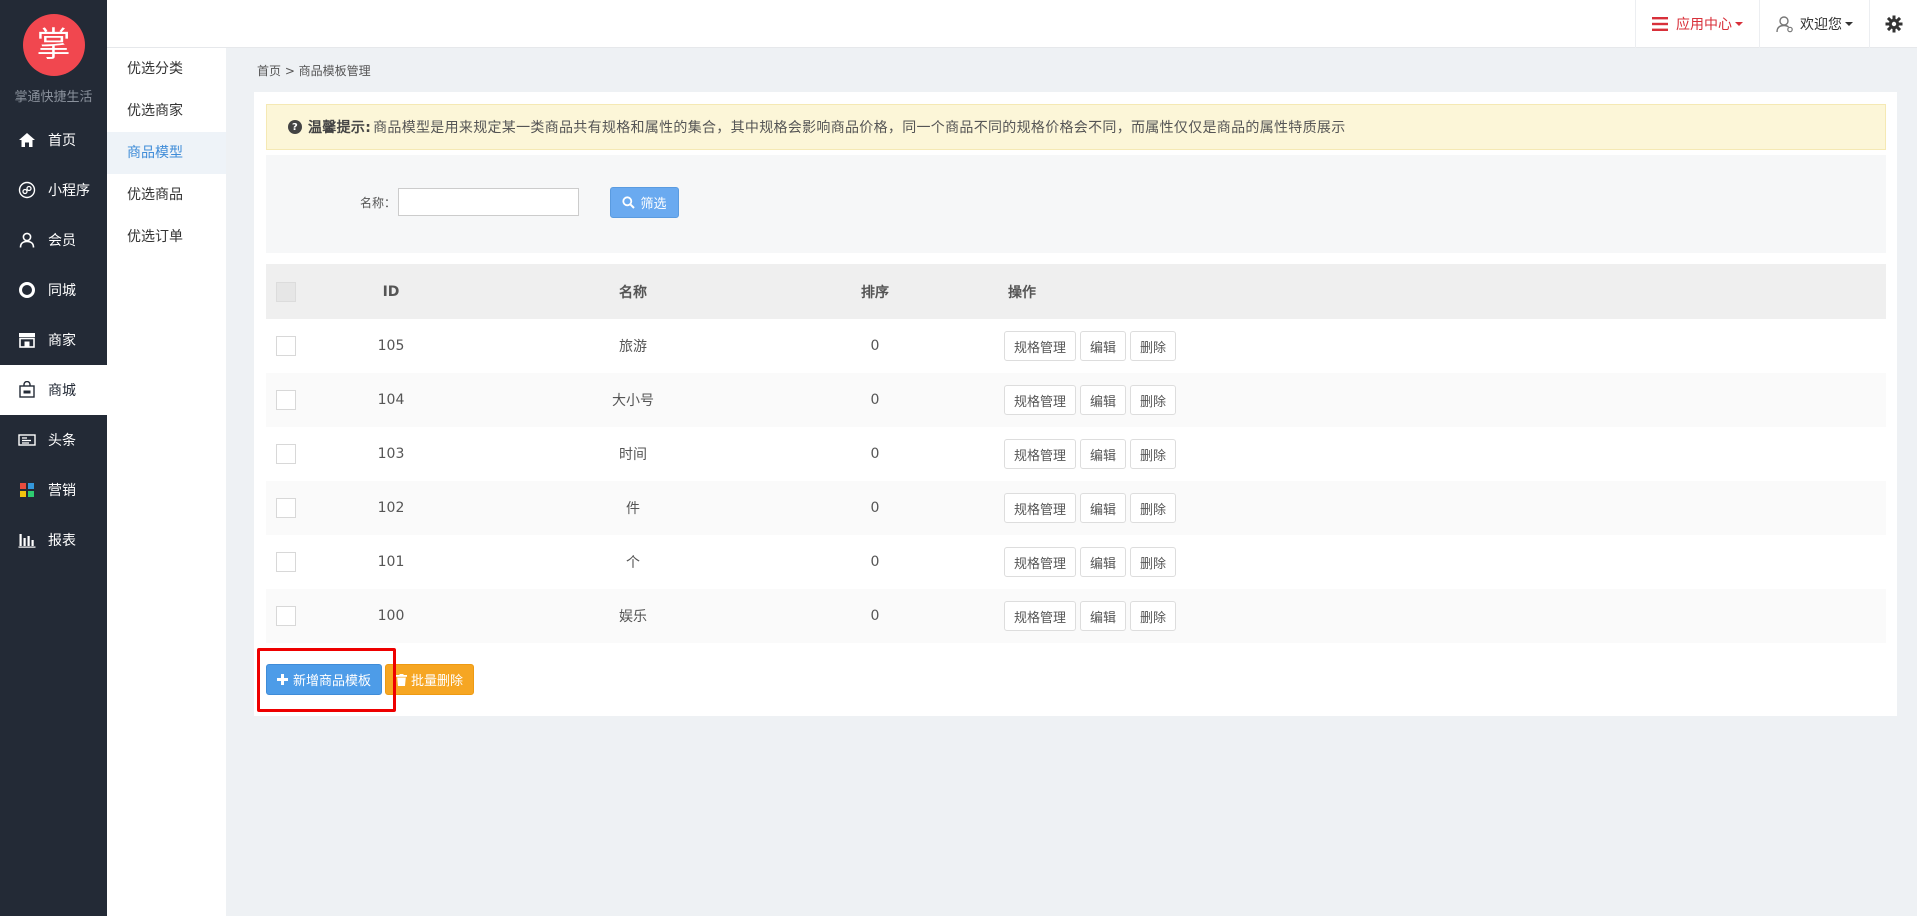  What do you see at coordinates (1076, 291) in the screenshot?
I see `table-header-row: ID 名称 排序 操作` at bounding box center [1076, 291].